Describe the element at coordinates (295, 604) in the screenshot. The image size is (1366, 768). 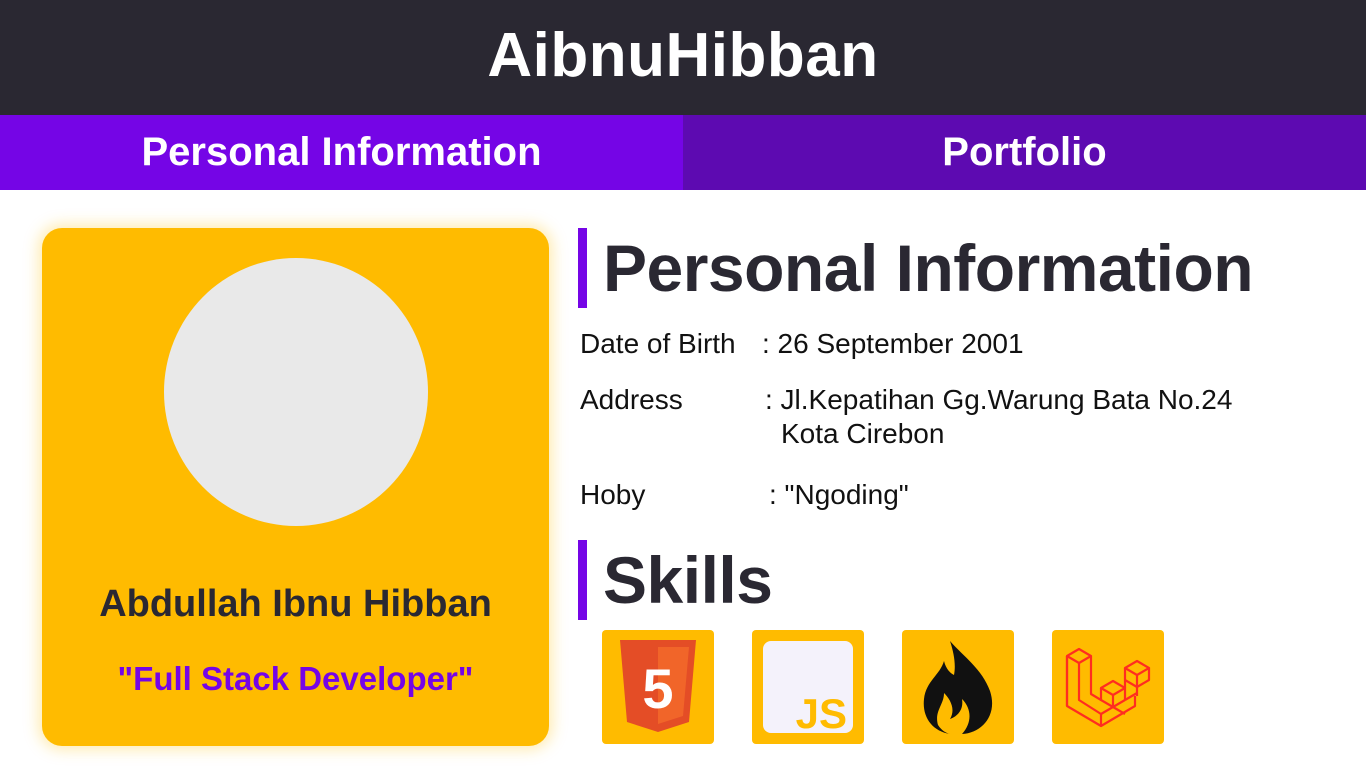
I see `profile-name: Abdullah Ibnu Hibban` at that location.